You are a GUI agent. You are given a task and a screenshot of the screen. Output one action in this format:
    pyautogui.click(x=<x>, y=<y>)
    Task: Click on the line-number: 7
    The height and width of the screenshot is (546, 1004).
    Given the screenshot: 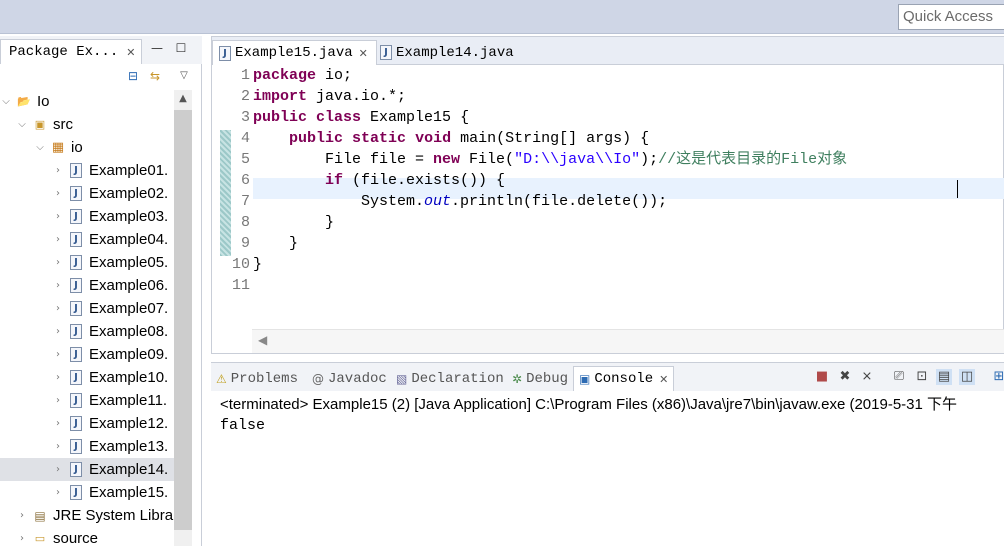 What is the action you would take?
    pyautogui.click(x=245, y=201)
    